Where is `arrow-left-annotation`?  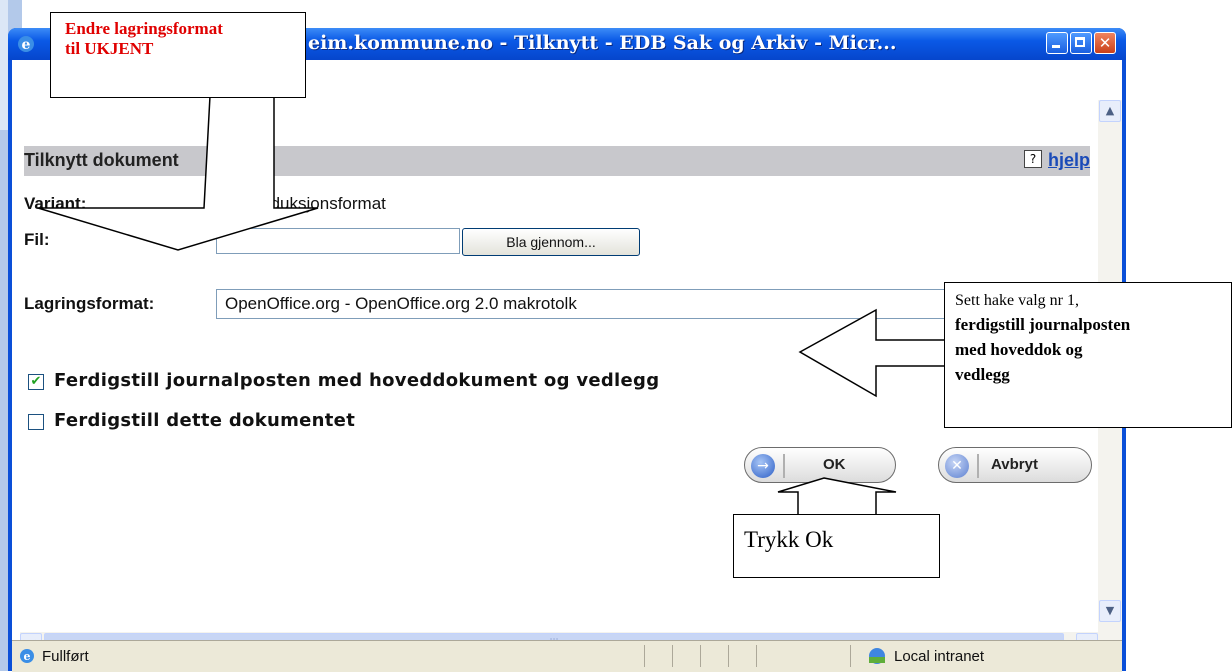 arrow-left-annotation is located at coordinates (874, 353).